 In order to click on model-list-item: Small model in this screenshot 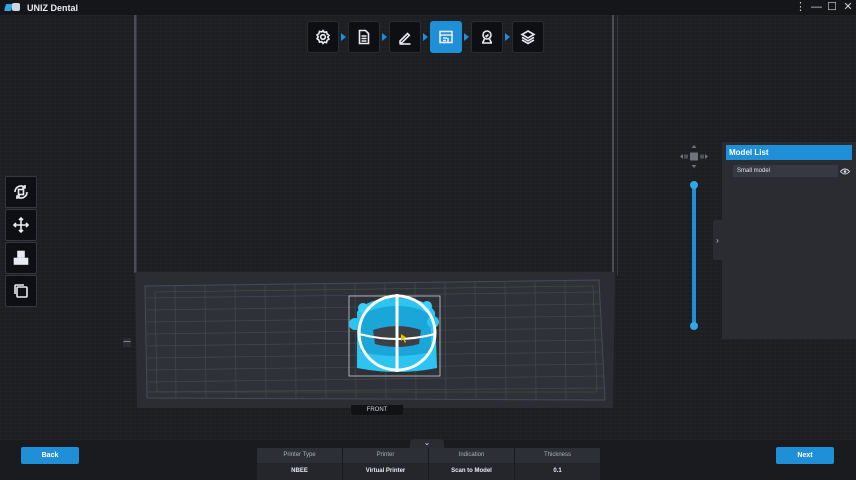, I will do `click(792, 171)`.